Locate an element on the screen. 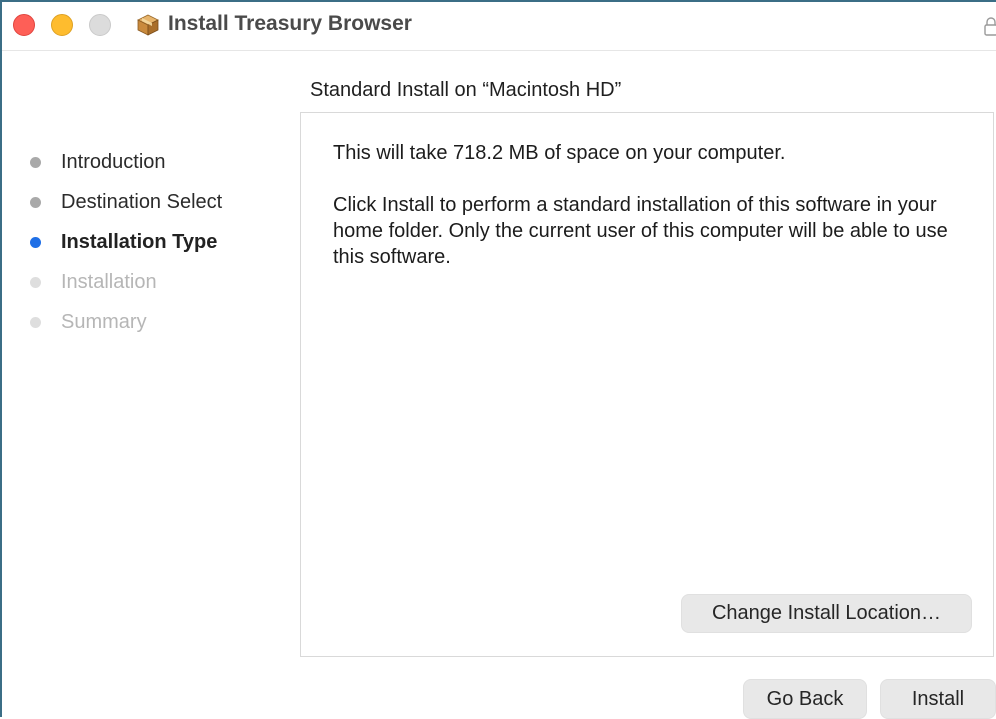  window-title: Install Treasury Browser is located at coordinates (290, 23).